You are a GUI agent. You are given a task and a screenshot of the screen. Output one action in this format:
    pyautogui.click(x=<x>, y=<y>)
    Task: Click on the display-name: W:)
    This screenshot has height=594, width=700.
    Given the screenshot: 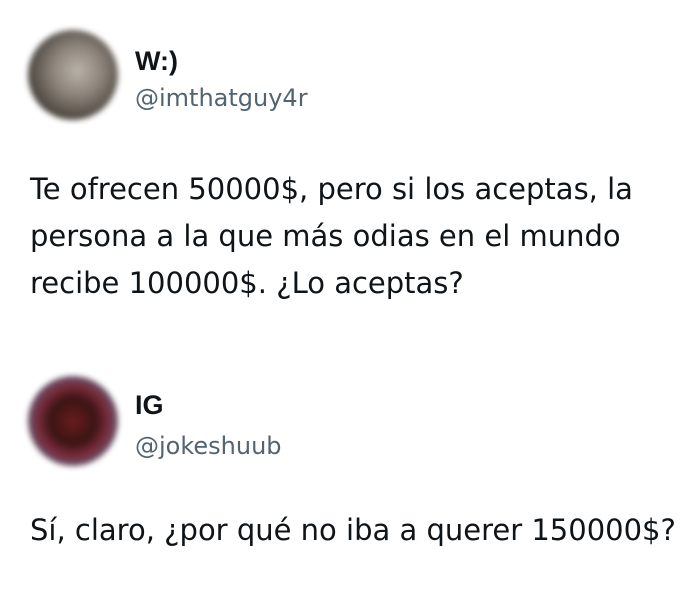 What is the action you would take?
    pyautogui.click(x=156, y=61)
    